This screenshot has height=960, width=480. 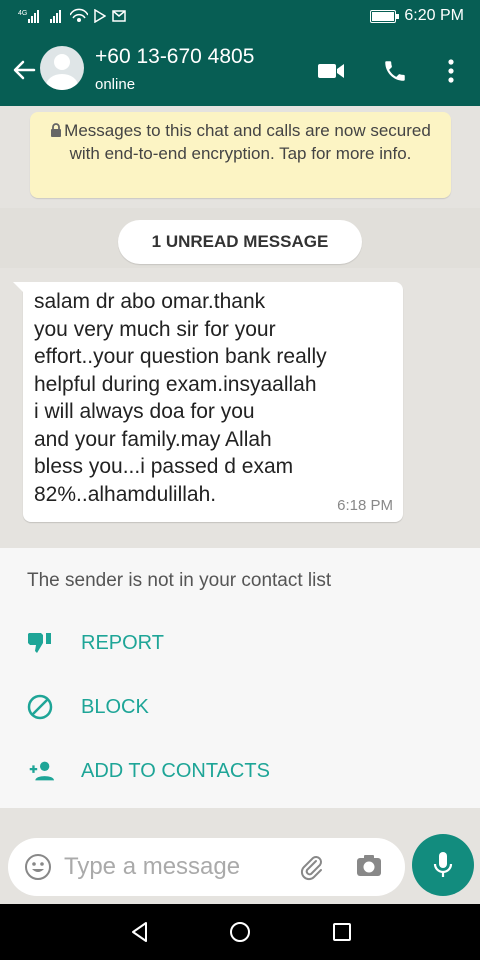 What do you see at coordinates (240, 643) in the screenshot?
I see `report-button: REPORT` at bounding box center [240, 643].